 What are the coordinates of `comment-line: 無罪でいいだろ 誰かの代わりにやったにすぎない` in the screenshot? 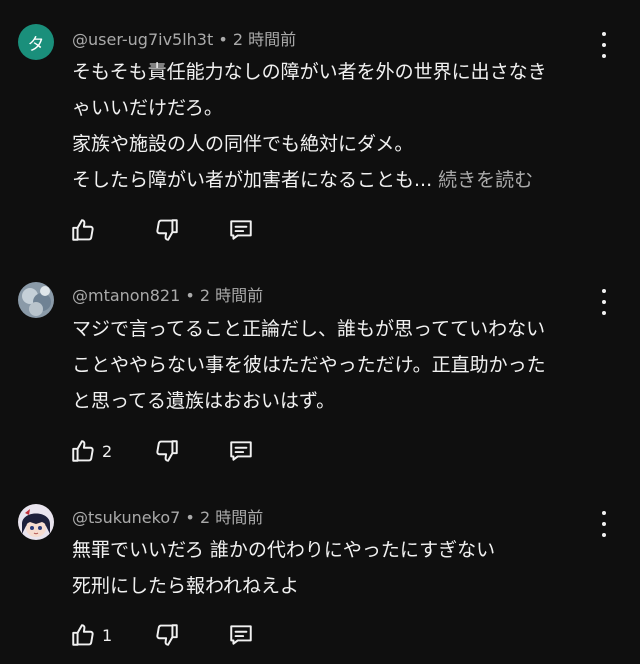 It's located at (284, 550).